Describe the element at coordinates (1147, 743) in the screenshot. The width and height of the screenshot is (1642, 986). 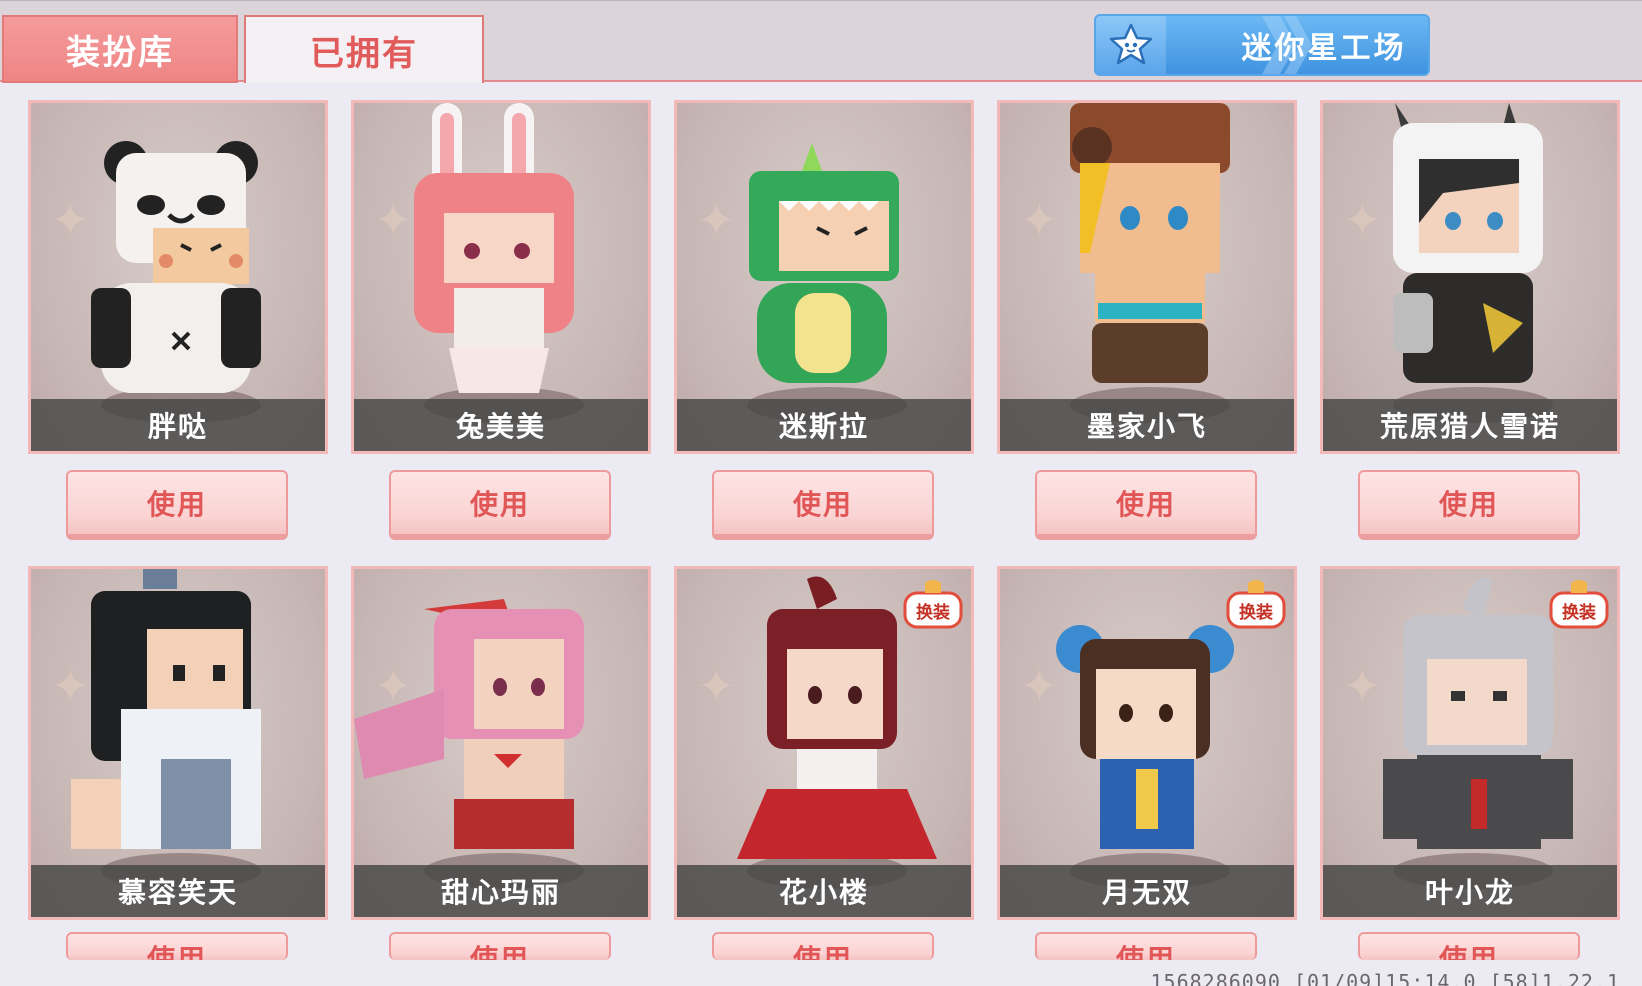
I see `skin-card-8: ✦ 换装 月无双` at that location.